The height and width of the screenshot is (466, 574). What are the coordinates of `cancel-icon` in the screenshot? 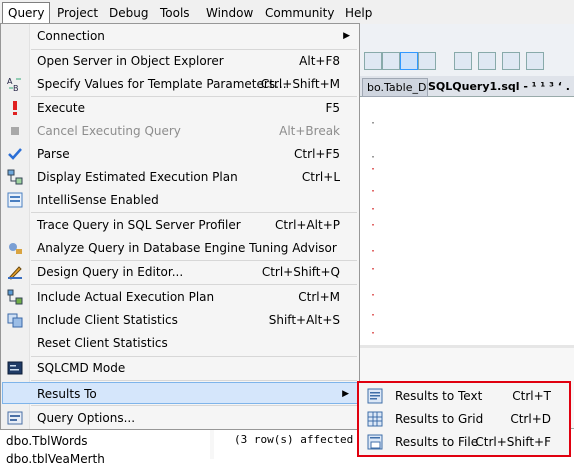 It's located at (15, 131).